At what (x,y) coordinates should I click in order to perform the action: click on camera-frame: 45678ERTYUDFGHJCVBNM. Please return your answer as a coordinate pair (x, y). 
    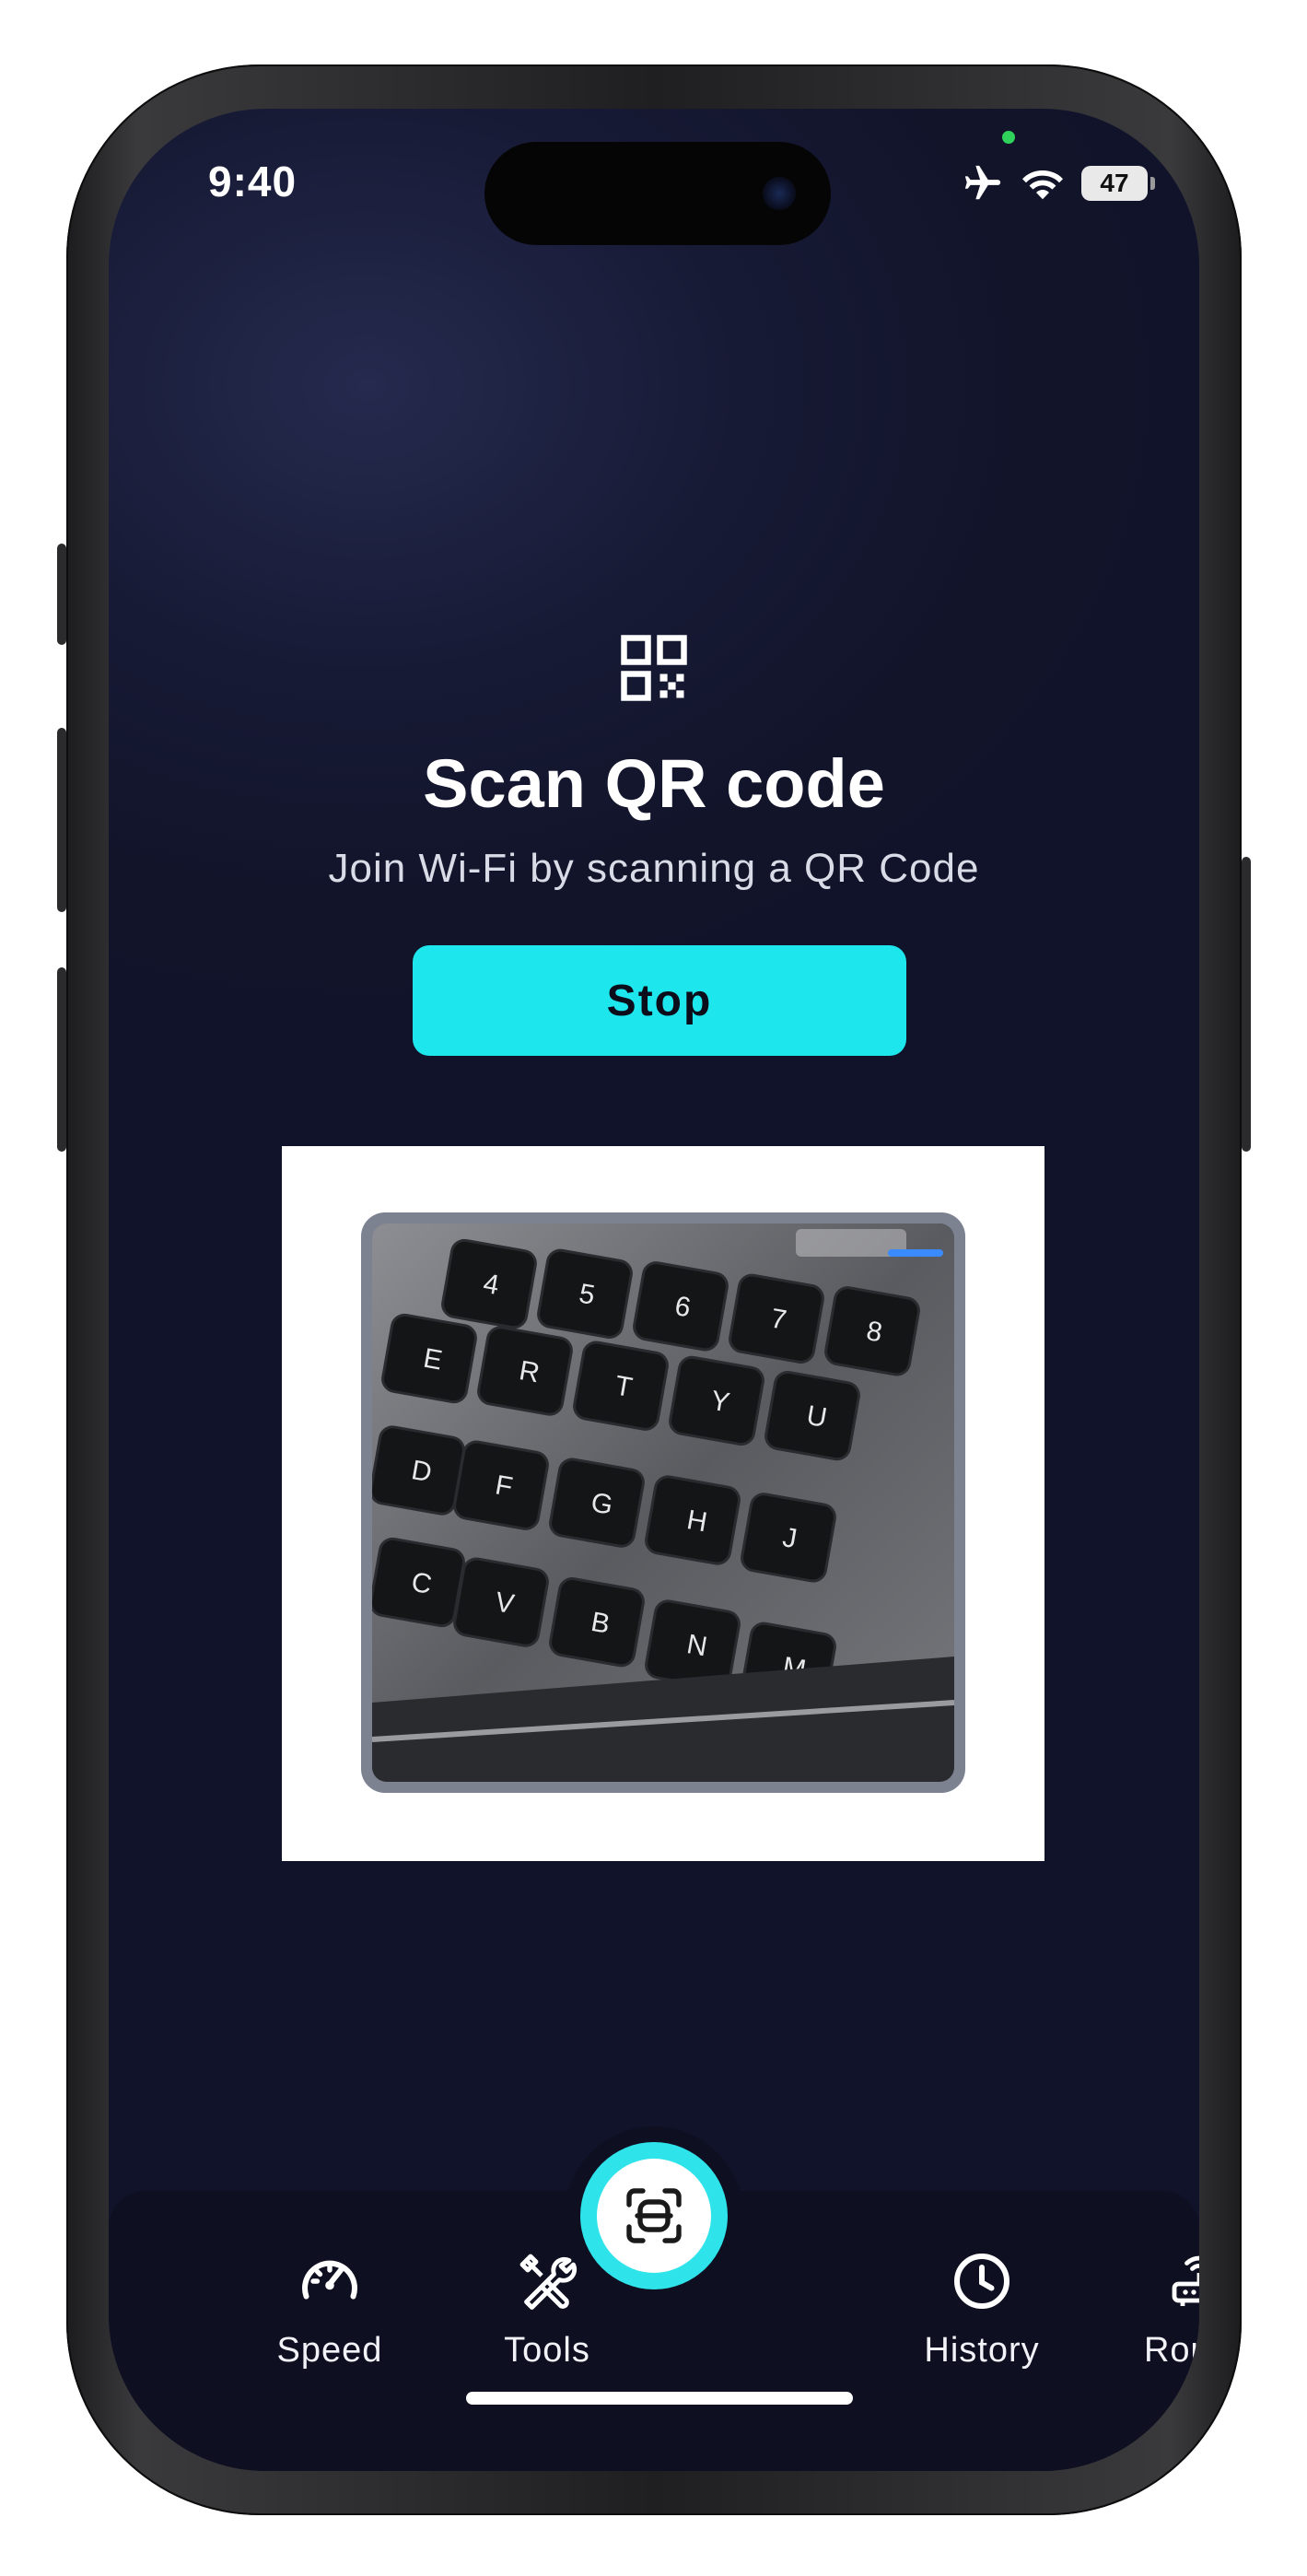
    Looking at the image, I should click on (663, 1502).